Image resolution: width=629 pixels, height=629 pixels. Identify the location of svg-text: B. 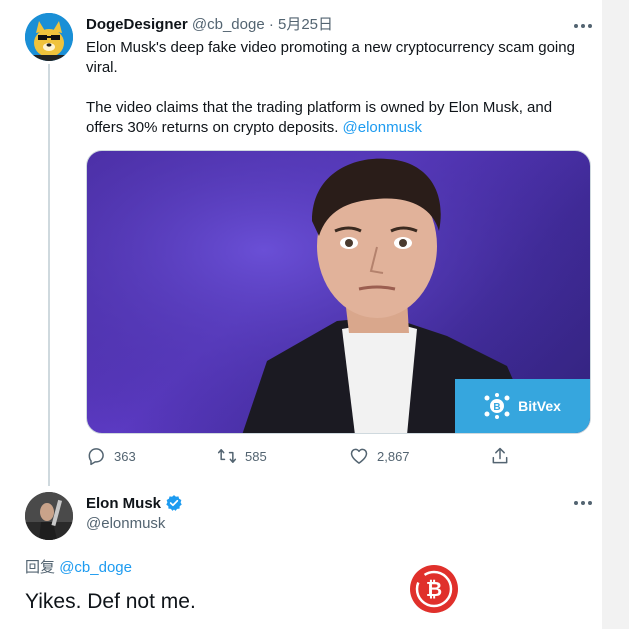
(496, 407).